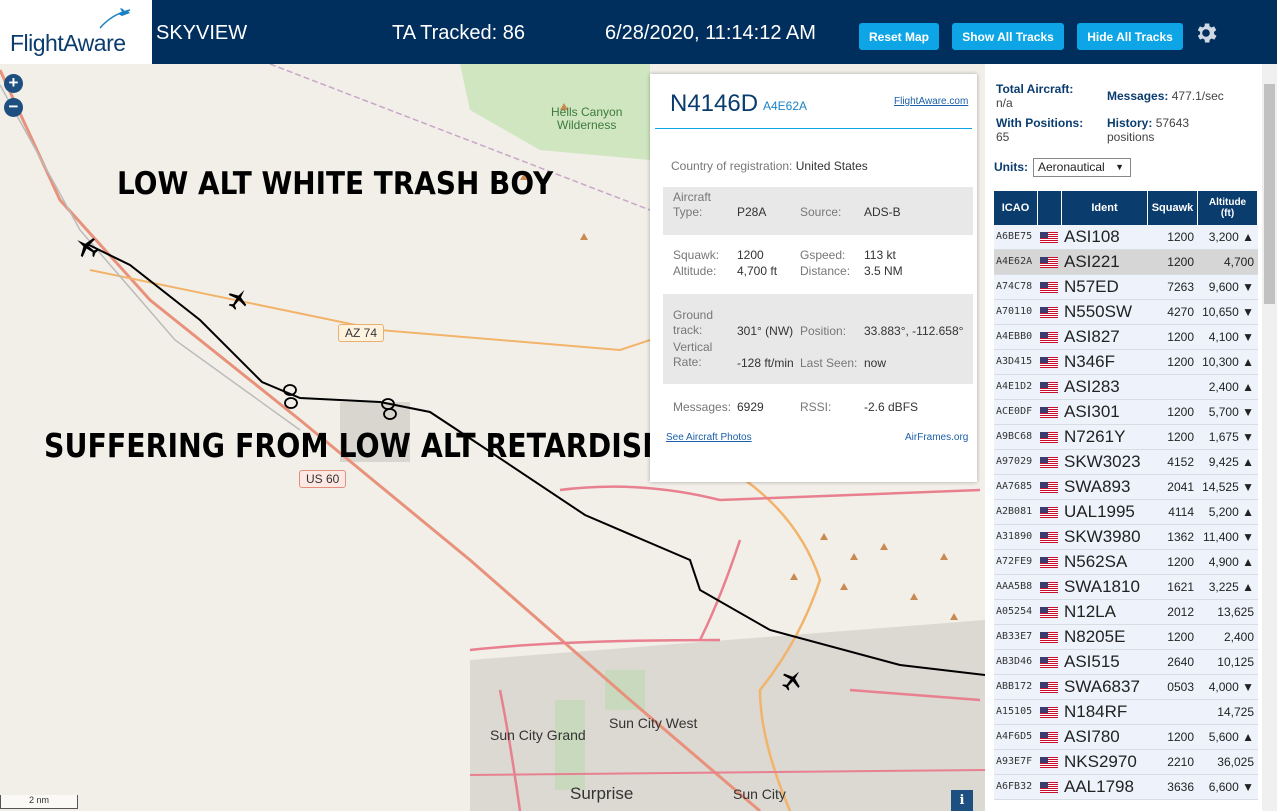 The height and width of the screenshot is (811, 1277). What do you see at coordinates (602, 793) in the screenshot?
I see `map-label-surprise: Surprise` at bounding box center [602, 793].